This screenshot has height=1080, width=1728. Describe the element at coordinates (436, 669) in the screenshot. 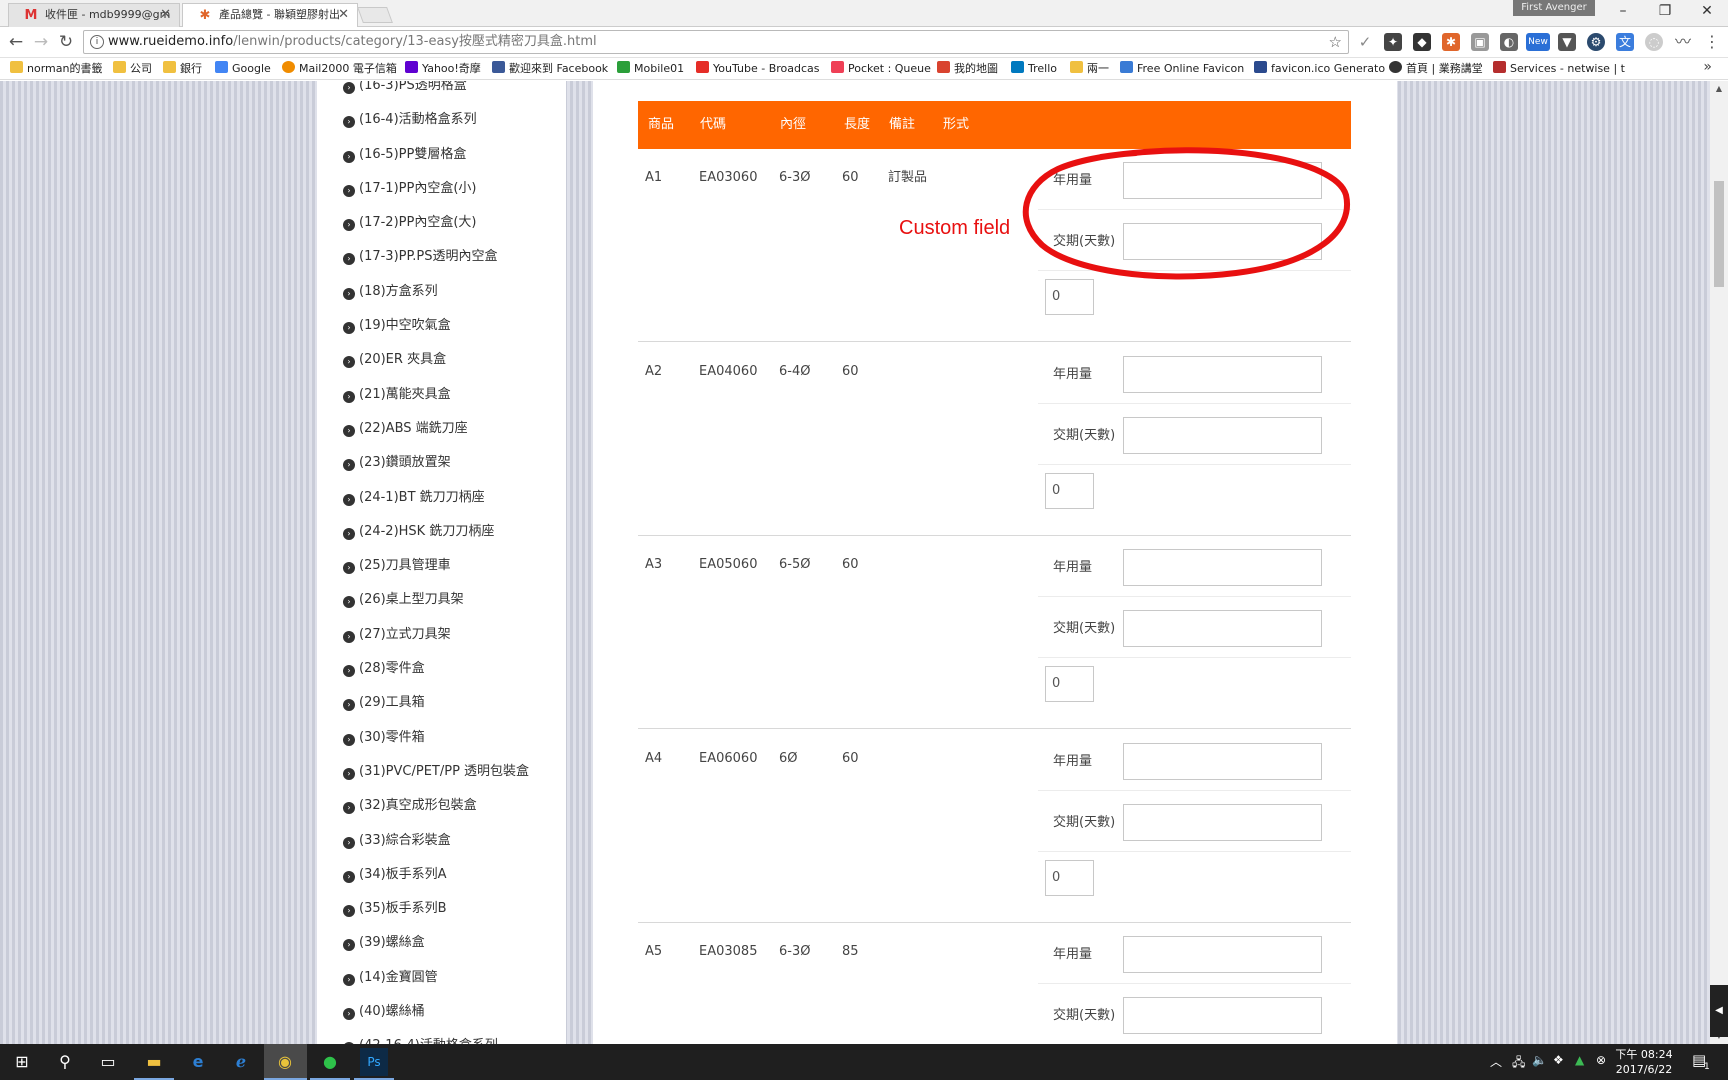

I see `sidebar-category-item: › (28)零件盒` at that location.